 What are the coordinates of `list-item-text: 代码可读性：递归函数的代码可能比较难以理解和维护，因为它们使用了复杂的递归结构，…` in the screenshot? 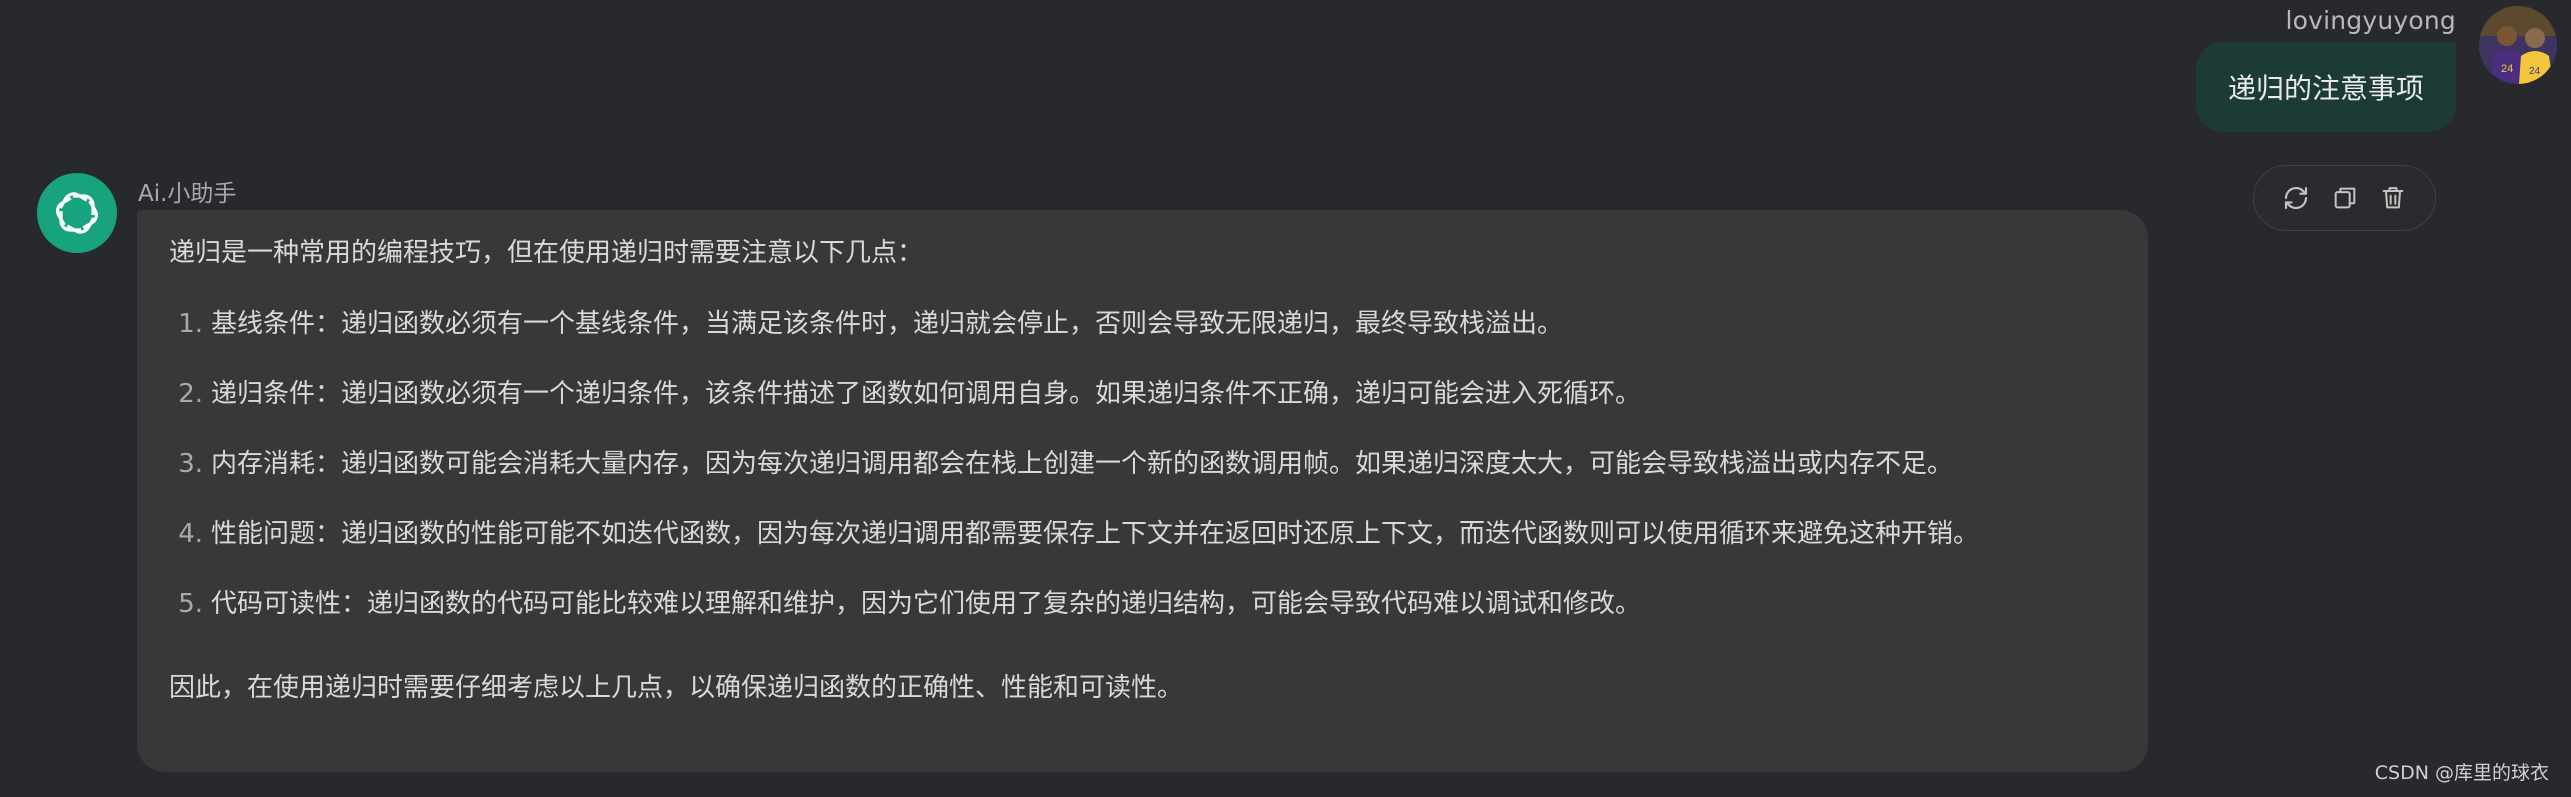 It's located at (926, 604).